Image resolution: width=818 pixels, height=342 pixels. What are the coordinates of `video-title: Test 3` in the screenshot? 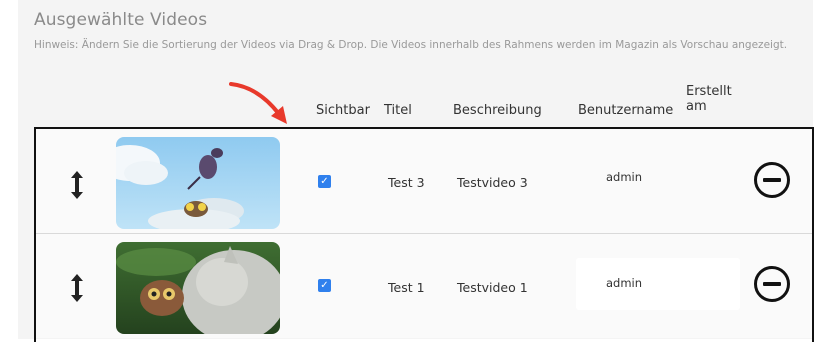 It's located at (406, 182).